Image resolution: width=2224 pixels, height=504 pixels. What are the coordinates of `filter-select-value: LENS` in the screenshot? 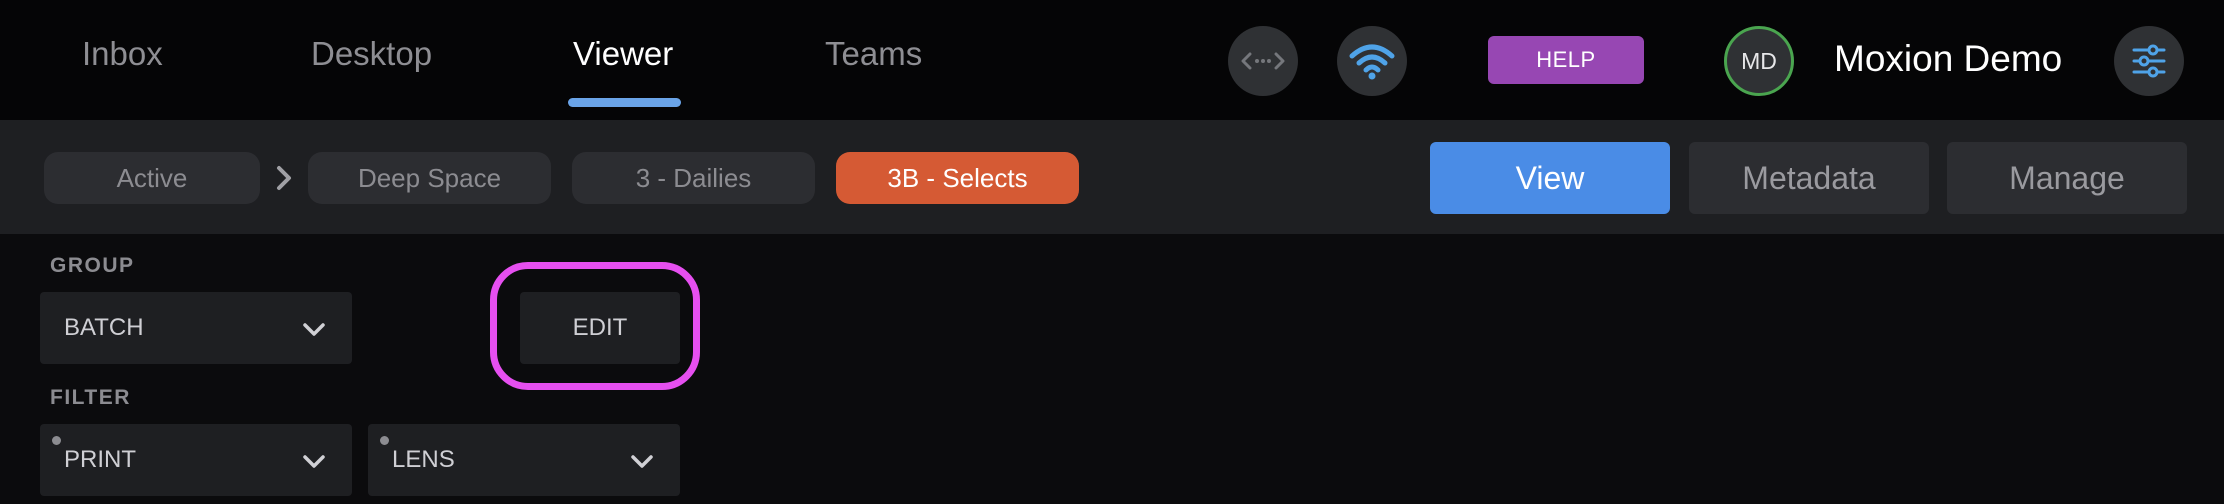 It's located at (423, 459).